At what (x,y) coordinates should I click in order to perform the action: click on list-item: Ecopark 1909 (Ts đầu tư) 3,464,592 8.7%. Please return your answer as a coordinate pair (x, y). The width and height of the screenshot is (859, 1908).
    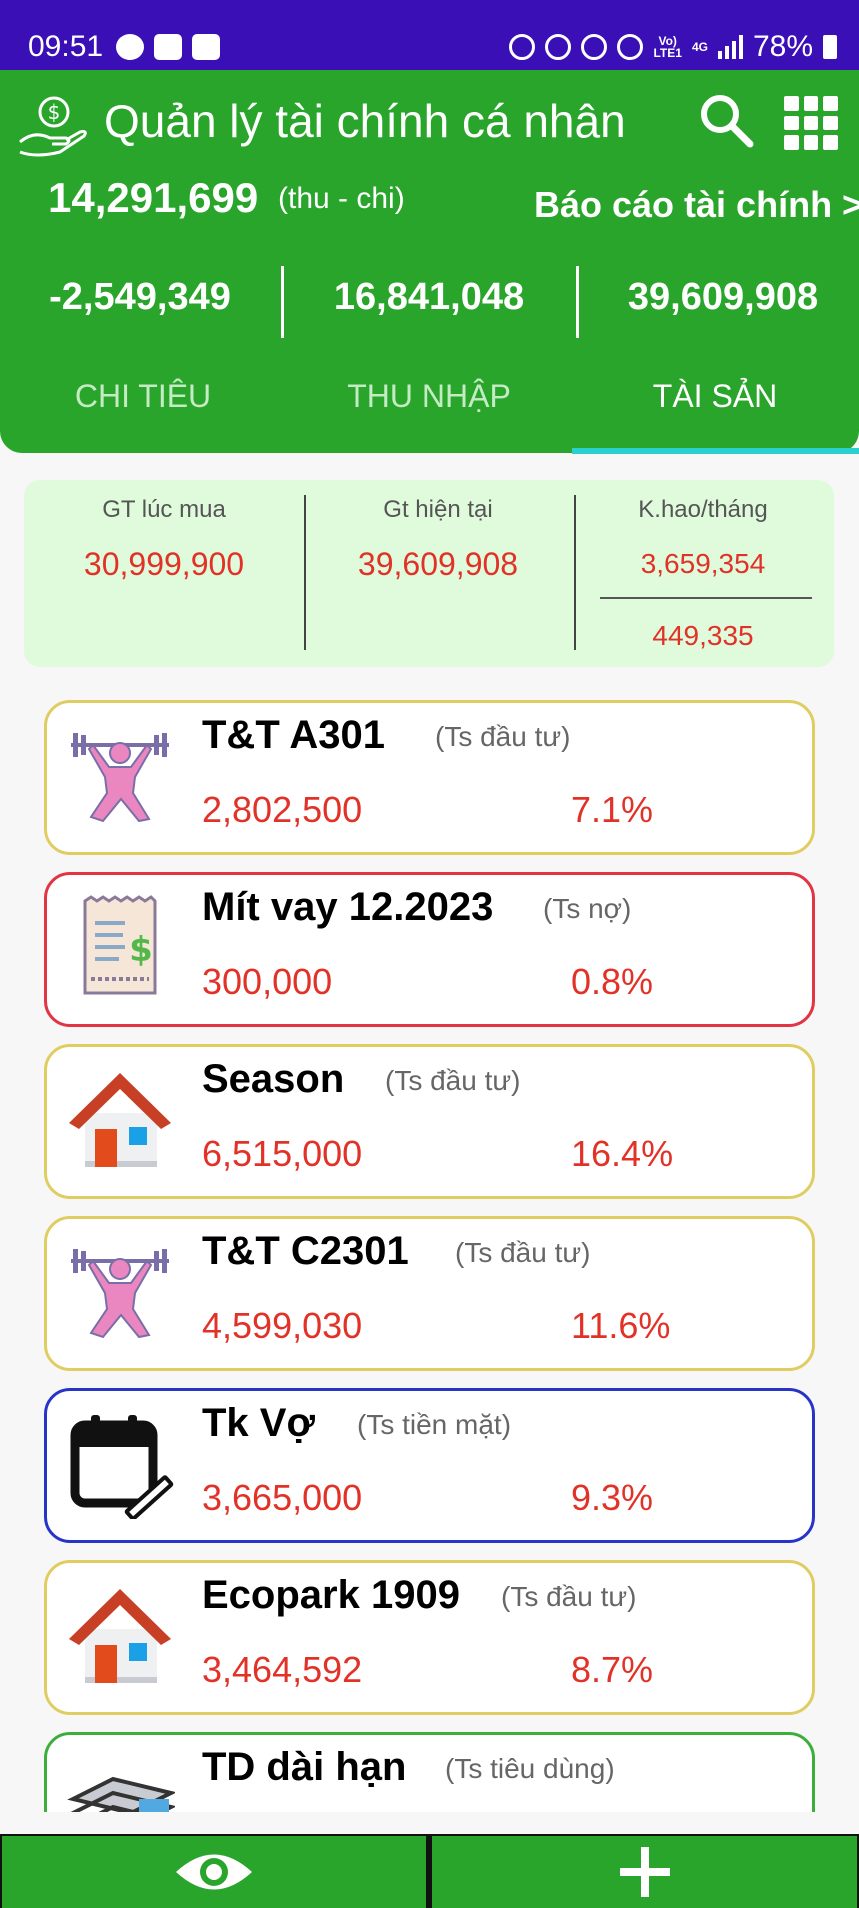
    Looking at the image, I should click on (429, 1637).